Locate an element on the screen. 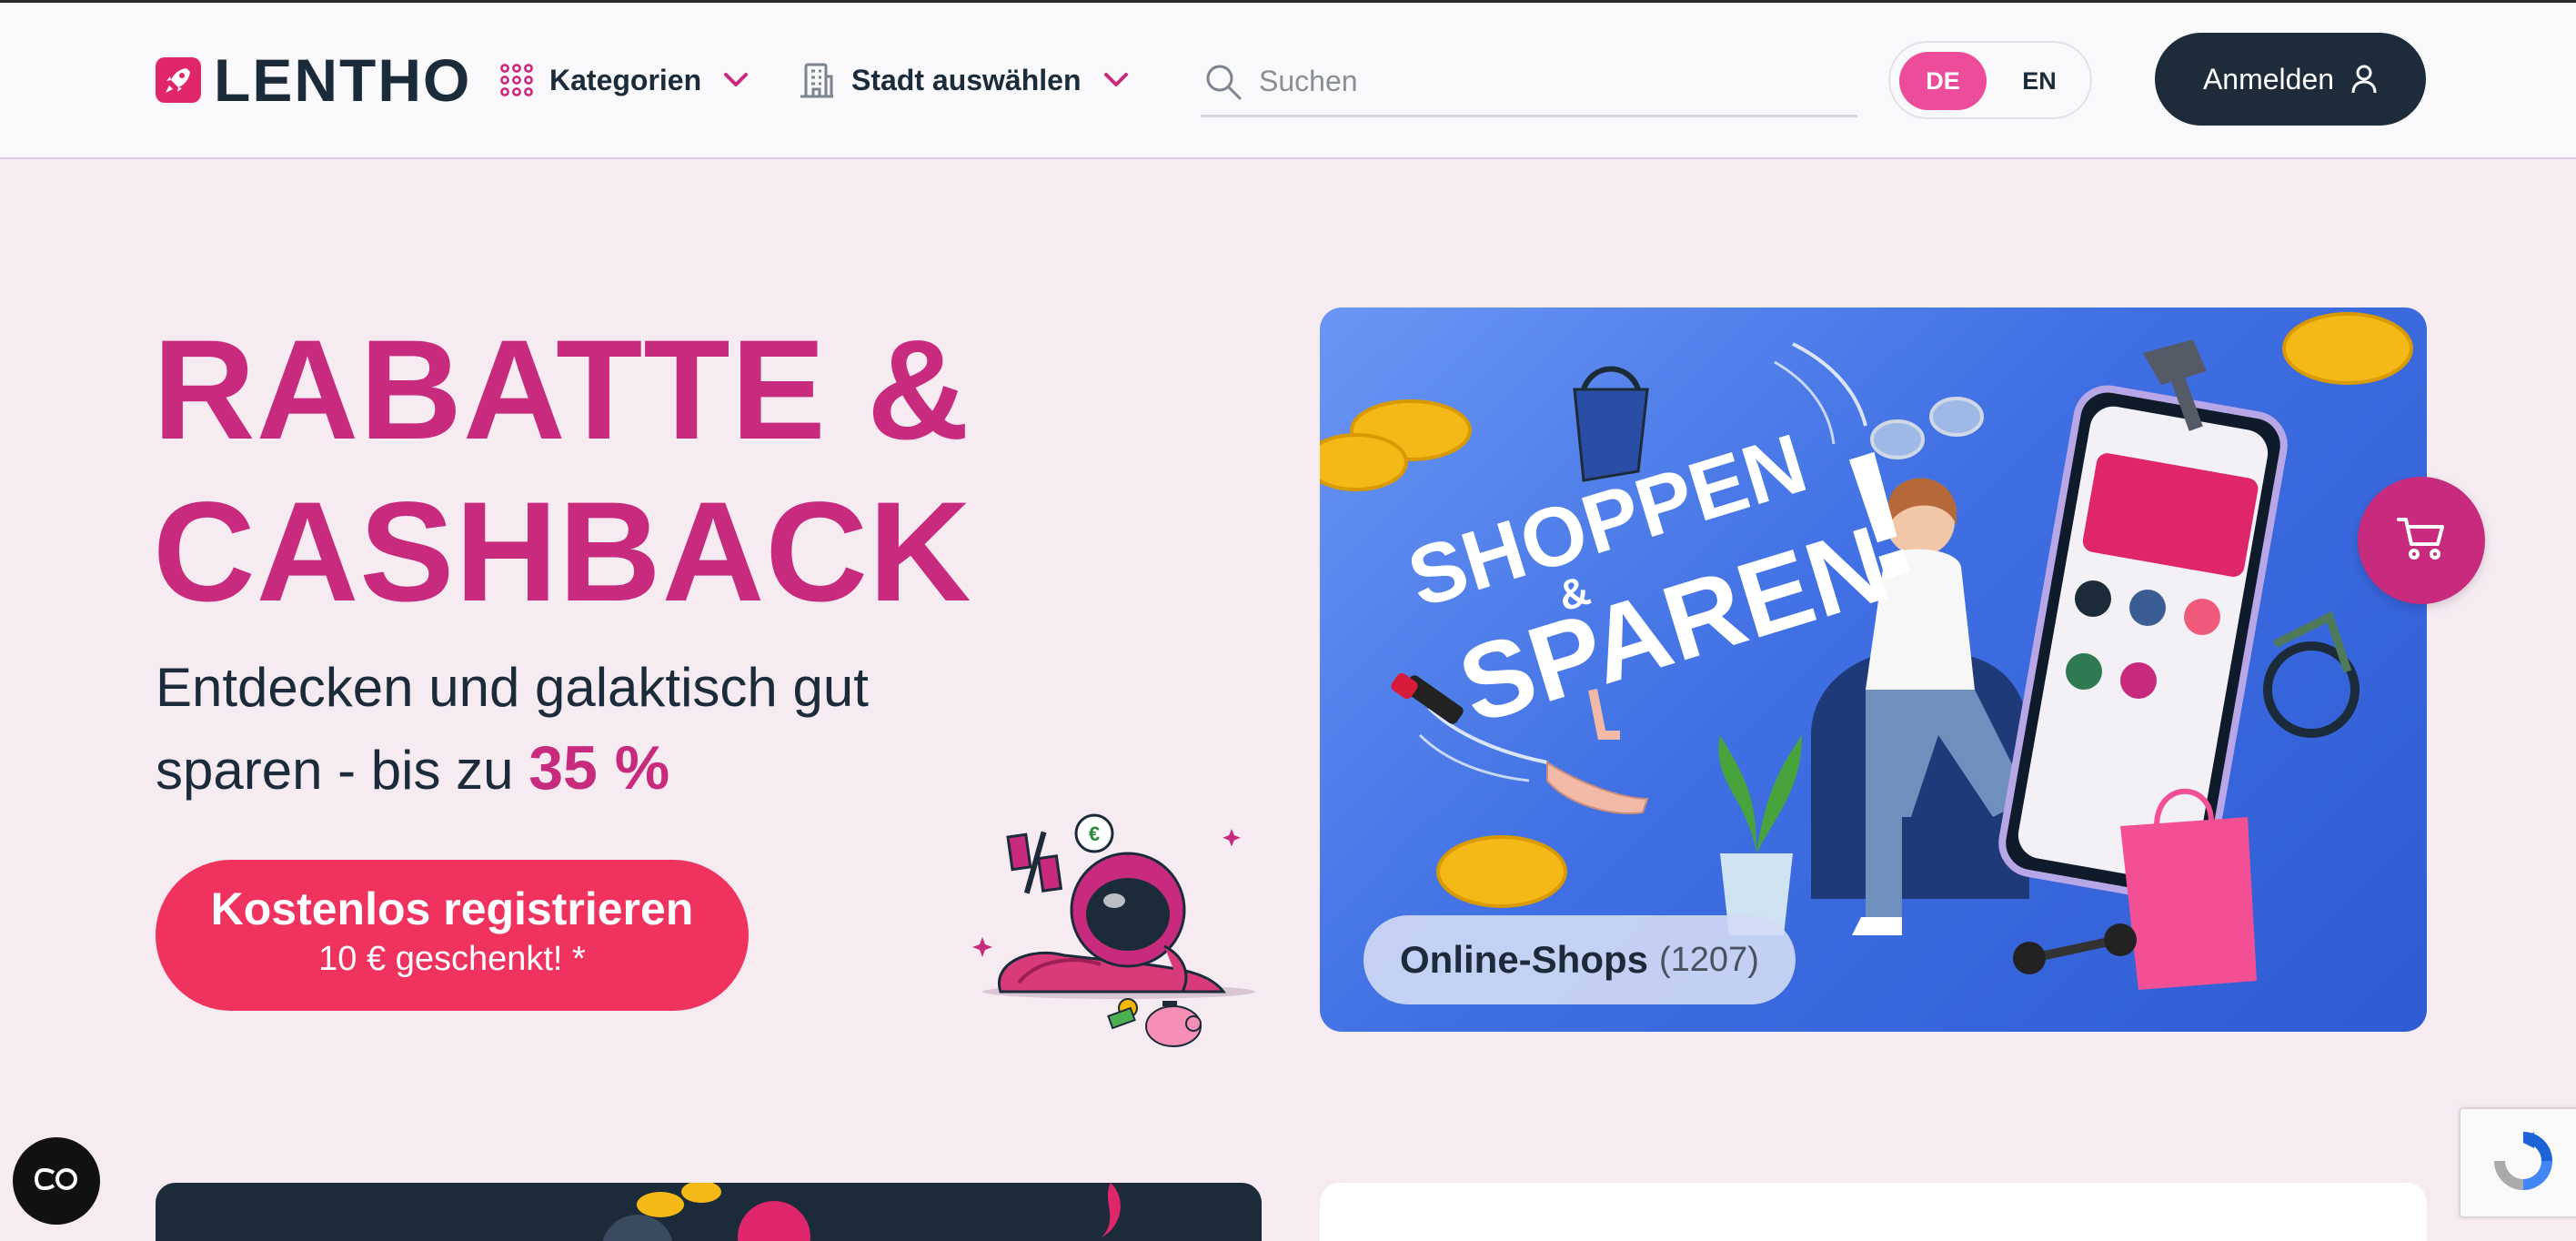  nav-categories-label: Kategorien is located at coordinates (625, 79).